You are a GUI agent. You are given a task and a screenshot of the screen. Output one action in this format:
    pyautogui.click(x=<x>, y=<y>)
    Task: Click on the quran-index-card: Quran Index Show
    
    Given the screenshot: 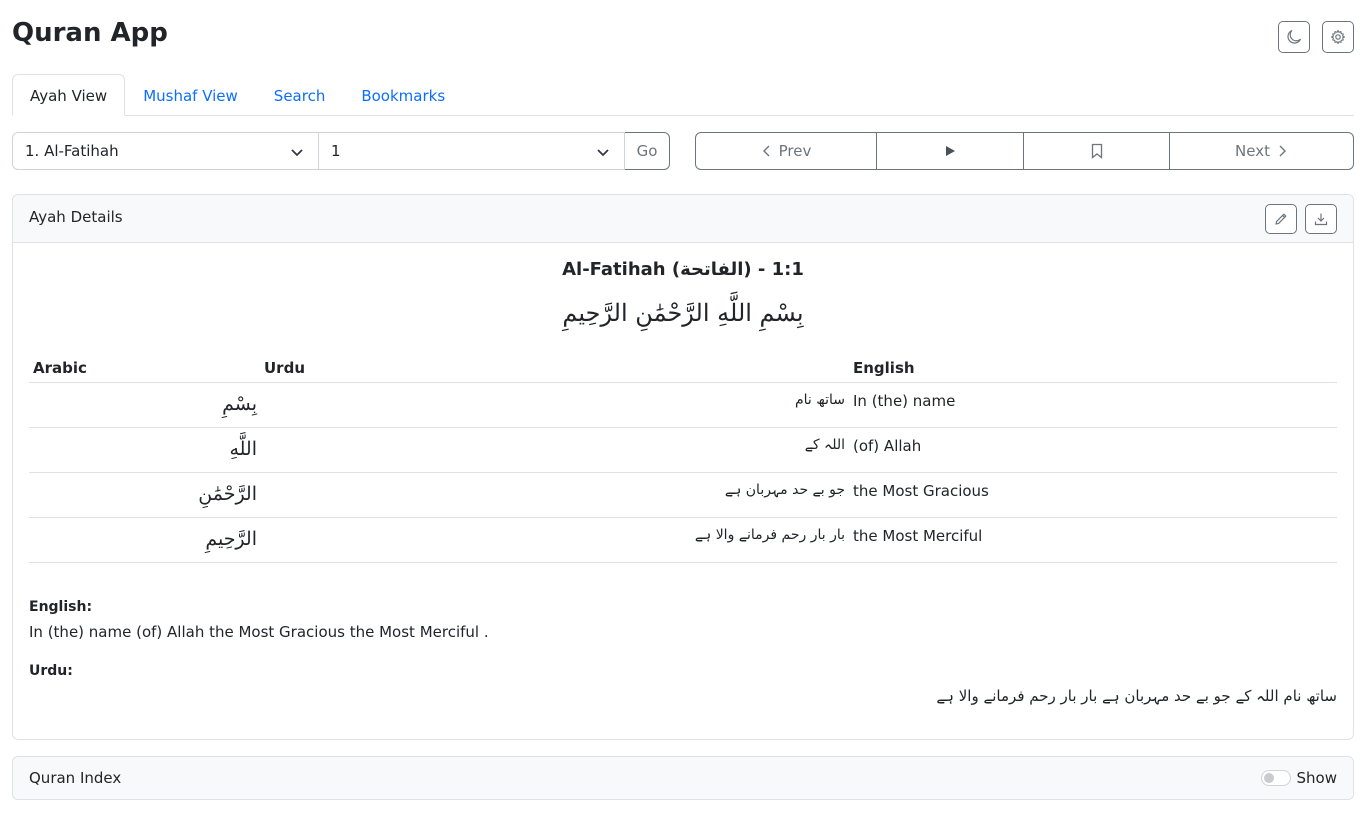 What is the action you would take?
    pyautogui.click(x=683, y=778)
    